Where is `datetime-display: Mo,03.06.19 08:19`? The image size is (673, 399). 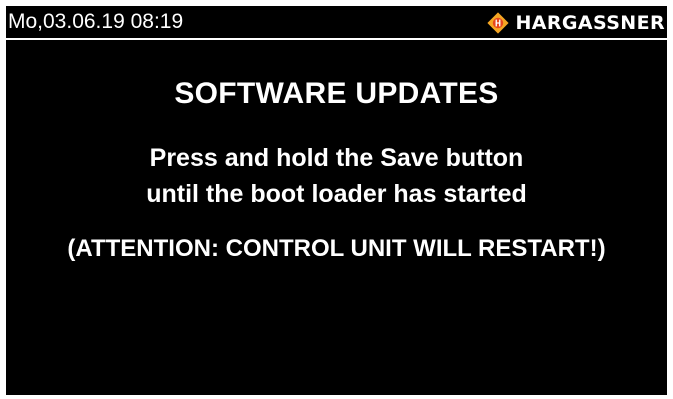 datetime-display: Mo,03.06.19 08:19 is located at coordinates (96, 21).